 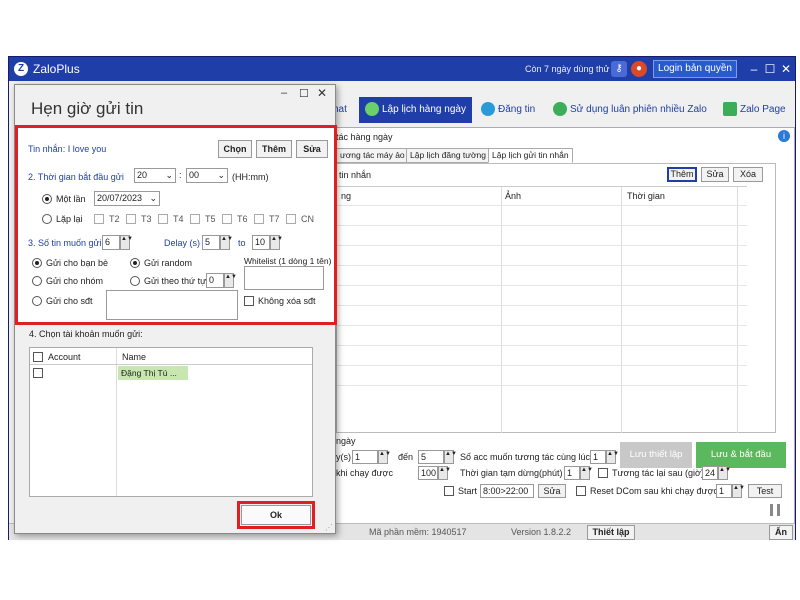 What do you see at coordinates (786, 69) in the screenshot?
I see `close-icon: ✕` at bounding box center [786, 69].